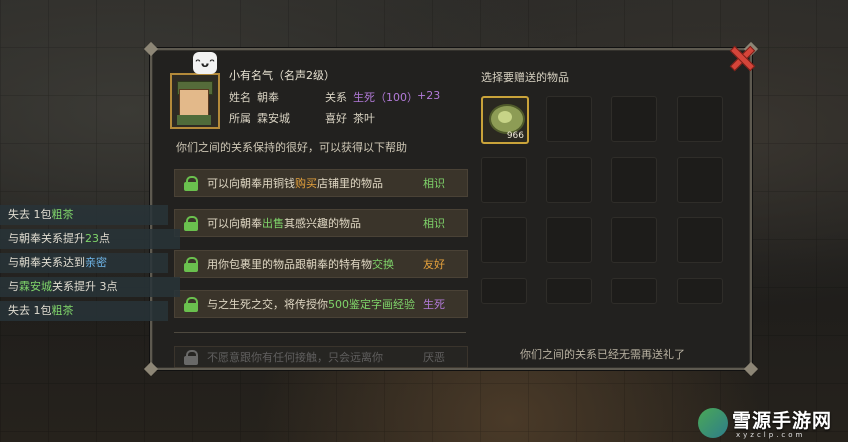  What do you see at coordinates (240, 97) in the screenshot?
I see `name-label: 姓名` at bounding box center [240, 97].